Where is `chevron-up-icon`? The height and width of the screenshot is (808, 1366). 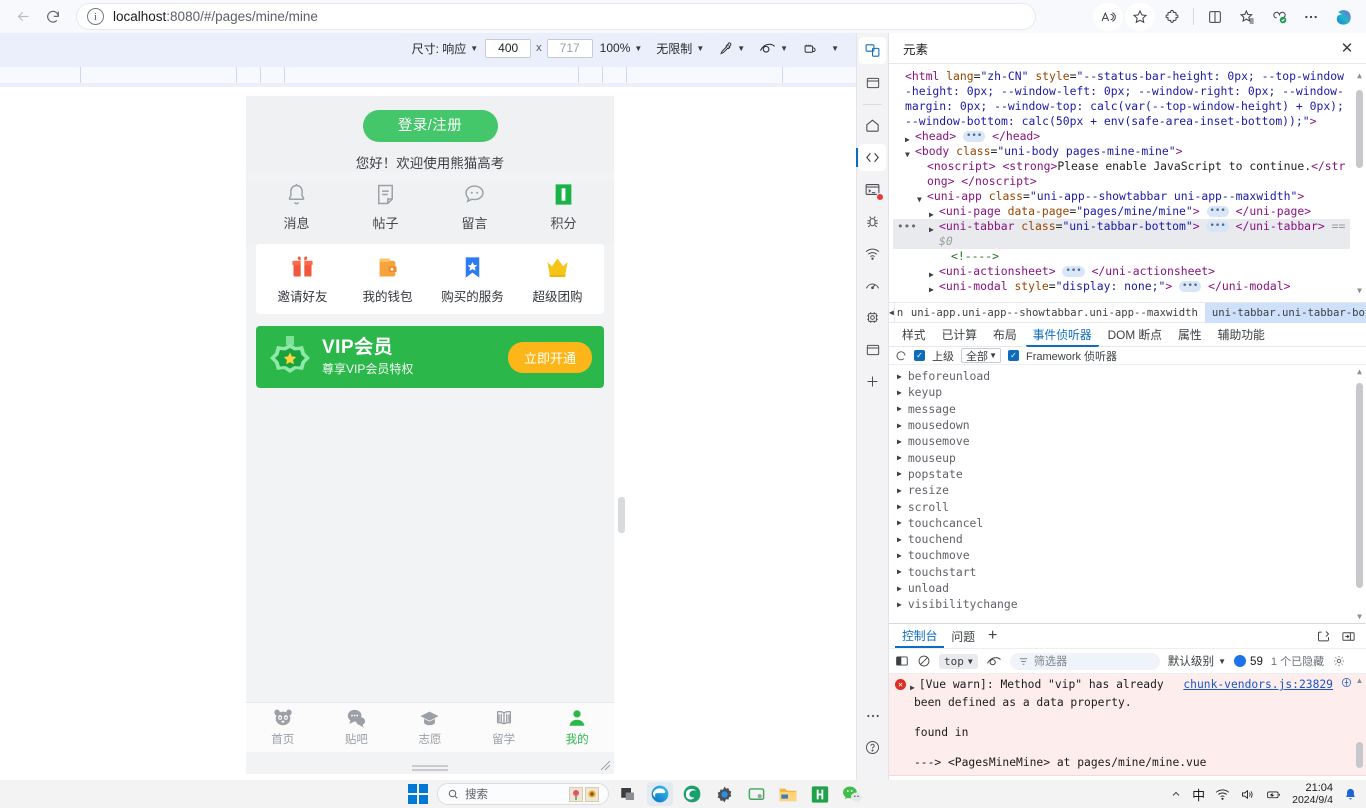
chevron-up-icon is located at coordinates (1176, 794).